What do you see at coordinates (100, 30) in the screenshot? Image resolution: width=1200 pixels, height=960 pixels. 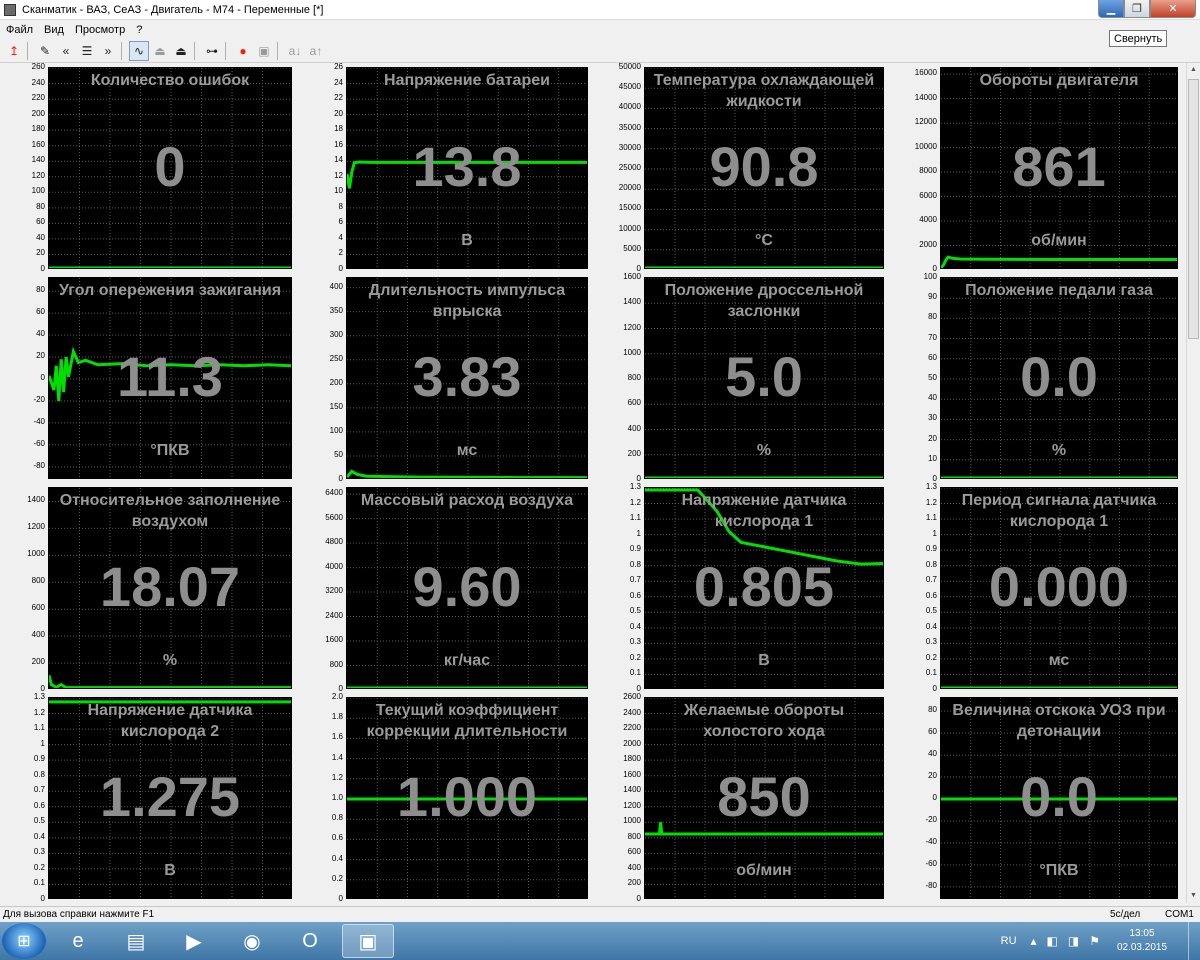 I see `menu-item-2: Просмотр` at bounding box center [100, 30].